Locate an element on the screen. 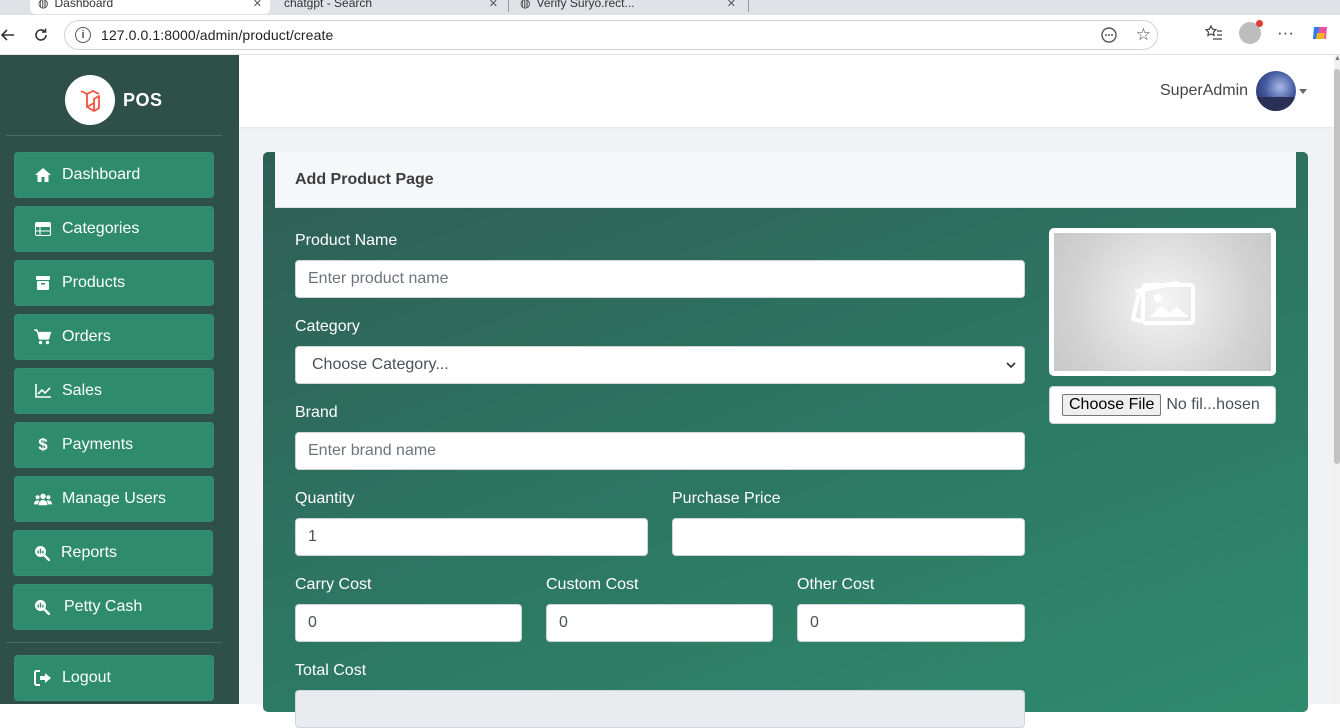  sidebar-item-petty-cash: Petty Cash is located at coordinates (113, 607).